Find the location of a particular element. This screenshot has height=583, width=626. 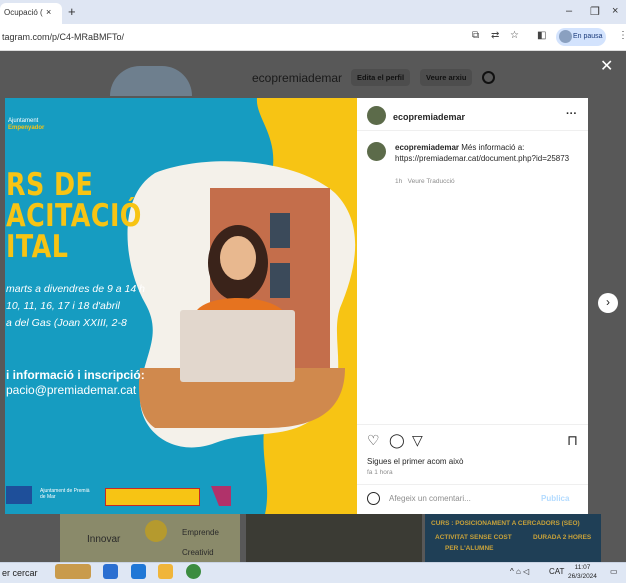

install-app-icon: ⧉ is located at coordinates (475, 35).